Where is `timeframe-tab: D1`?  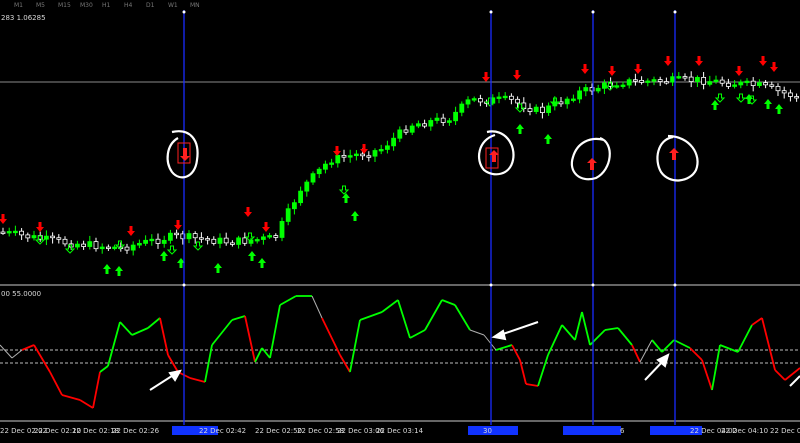
timeframe-tab: D1 is located at coordinates (150, 5).